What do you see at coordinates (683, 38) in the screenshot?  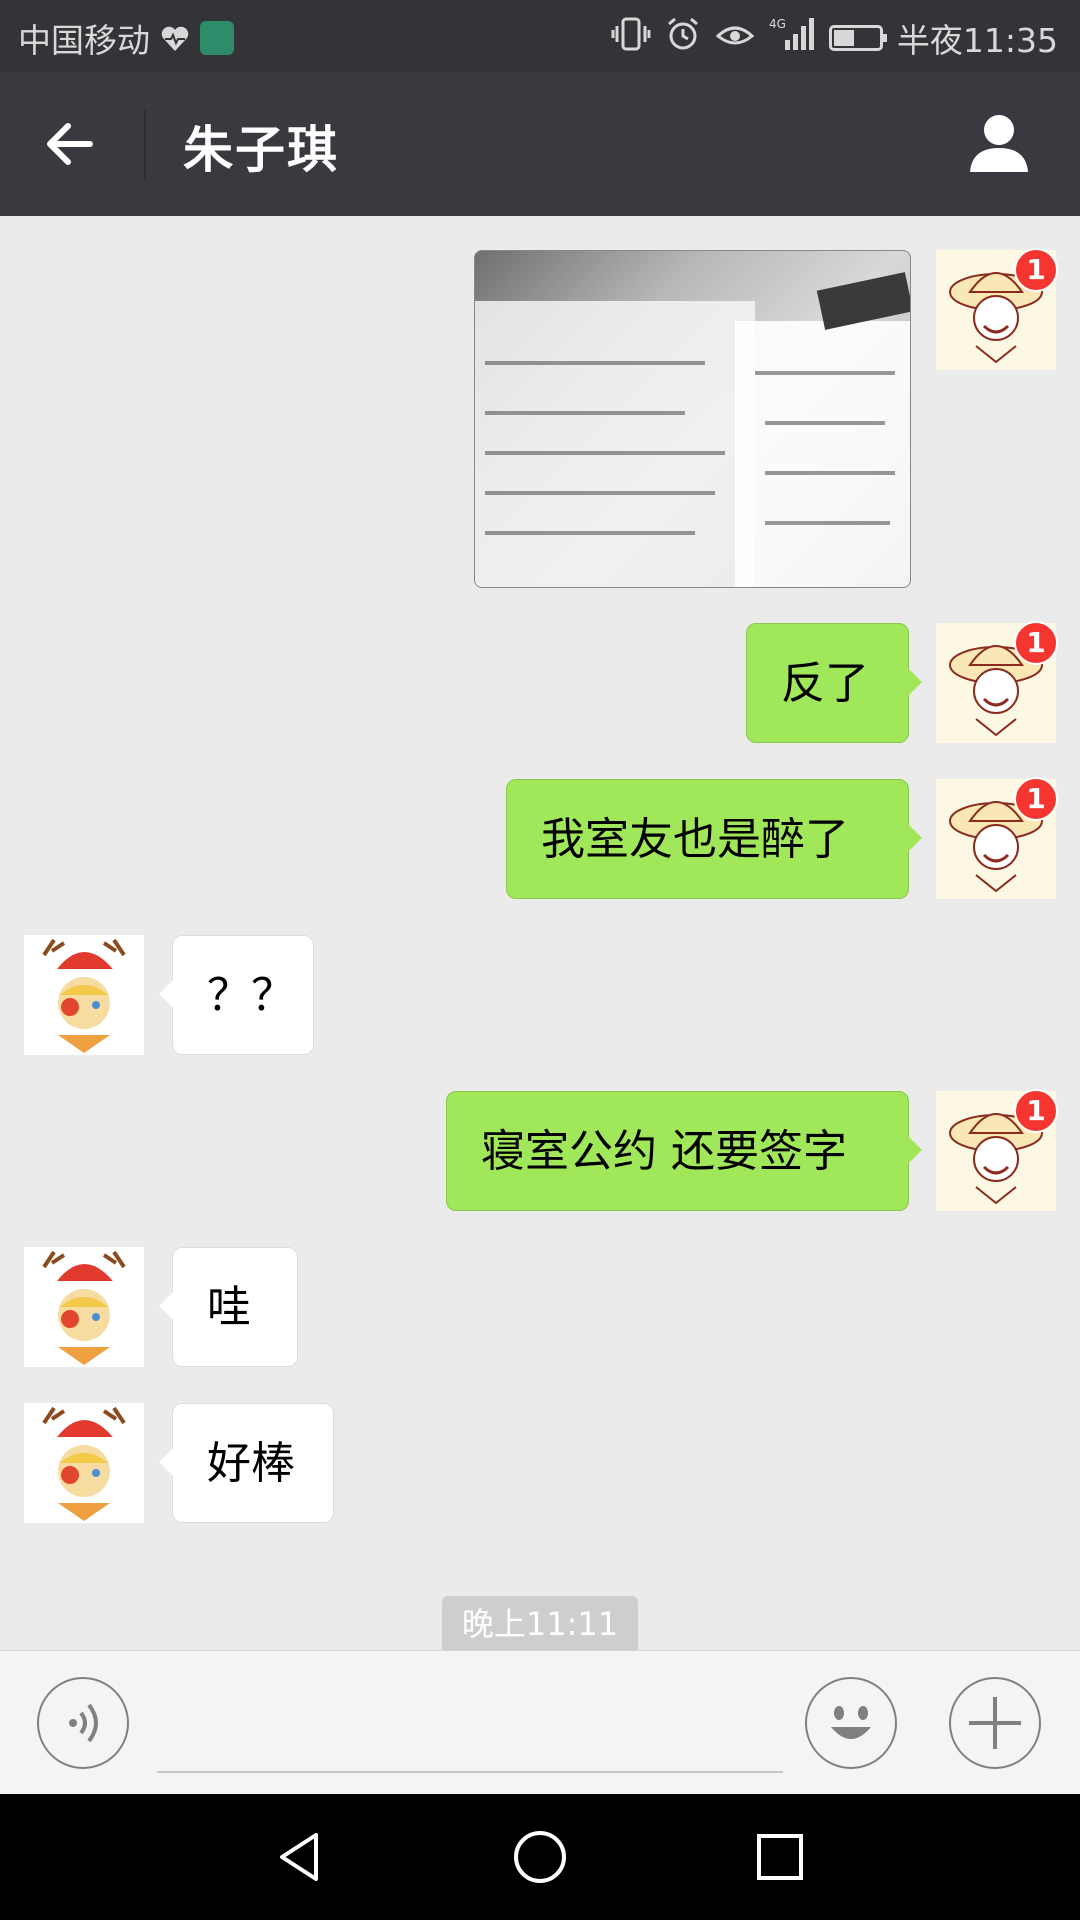 I see `alarm-icon` at bounding box center [683, 38].